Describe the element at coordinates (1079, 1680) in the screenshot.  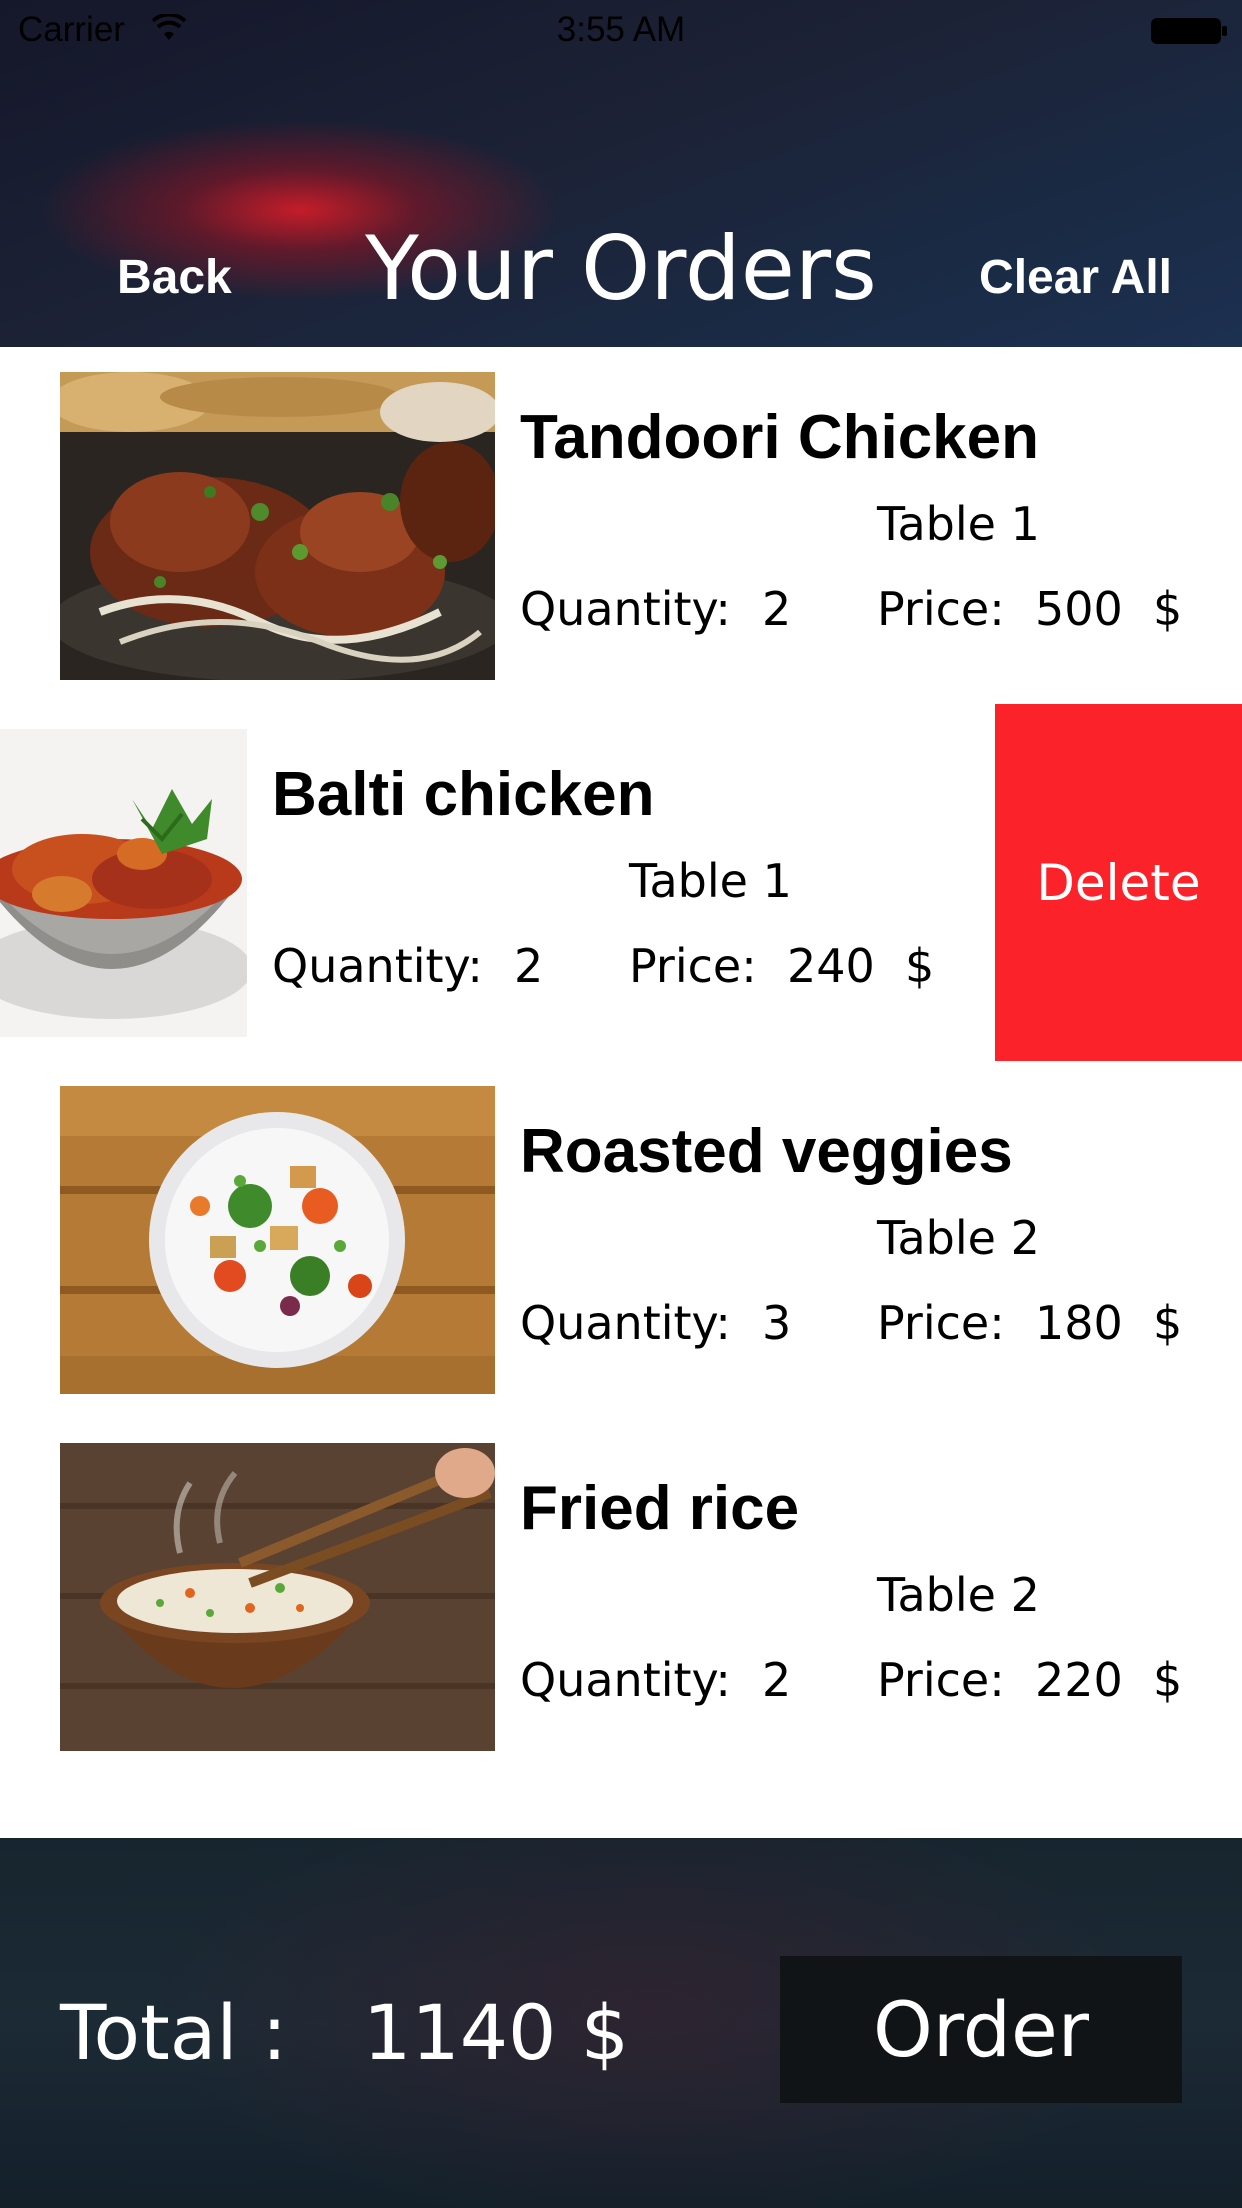
I see `price-value: 220` at that location.